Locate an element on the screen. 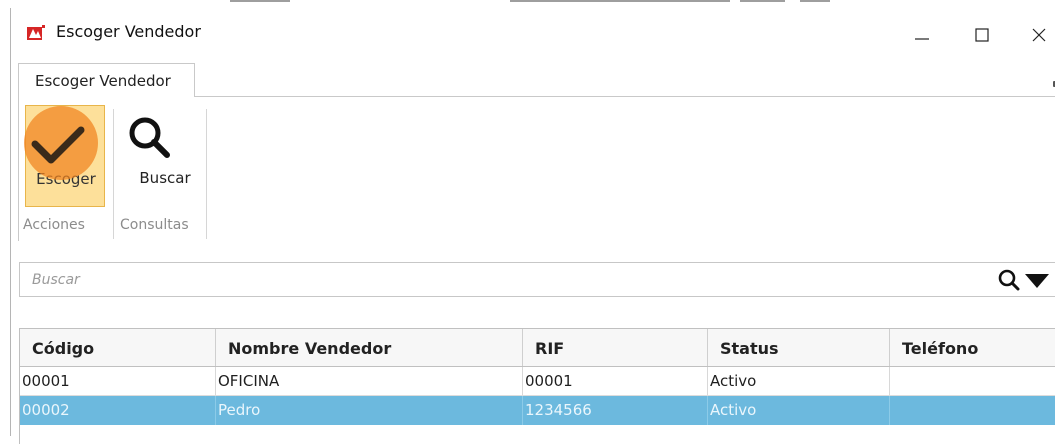 This screenshot has height=444, width=1055. search-bar is located at coordinates (537, 279).